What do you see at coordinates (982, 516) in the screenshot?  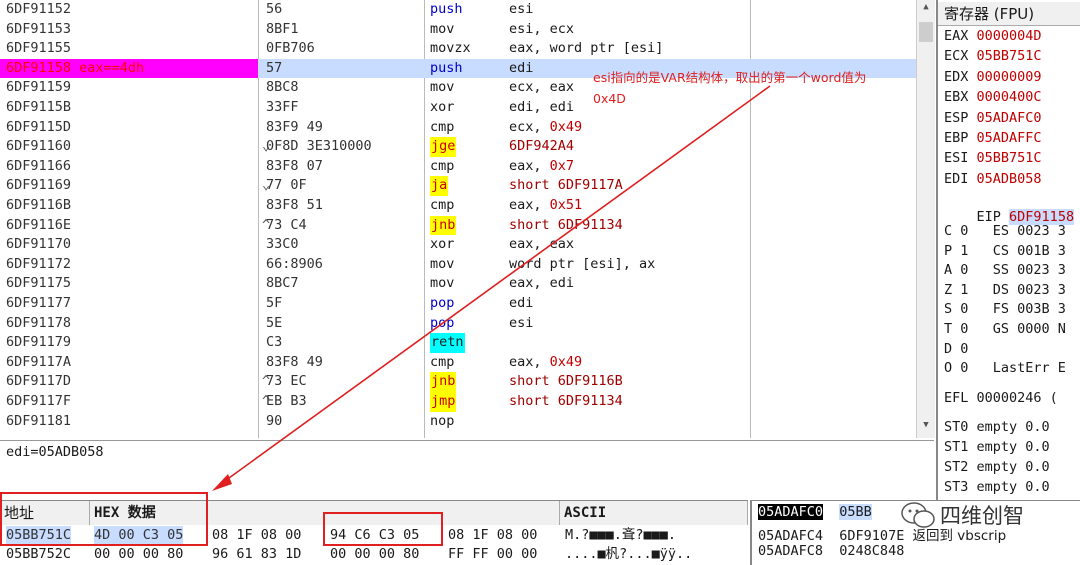 I see `watermark-text: 四维创智` at bounding box center [982, 516].